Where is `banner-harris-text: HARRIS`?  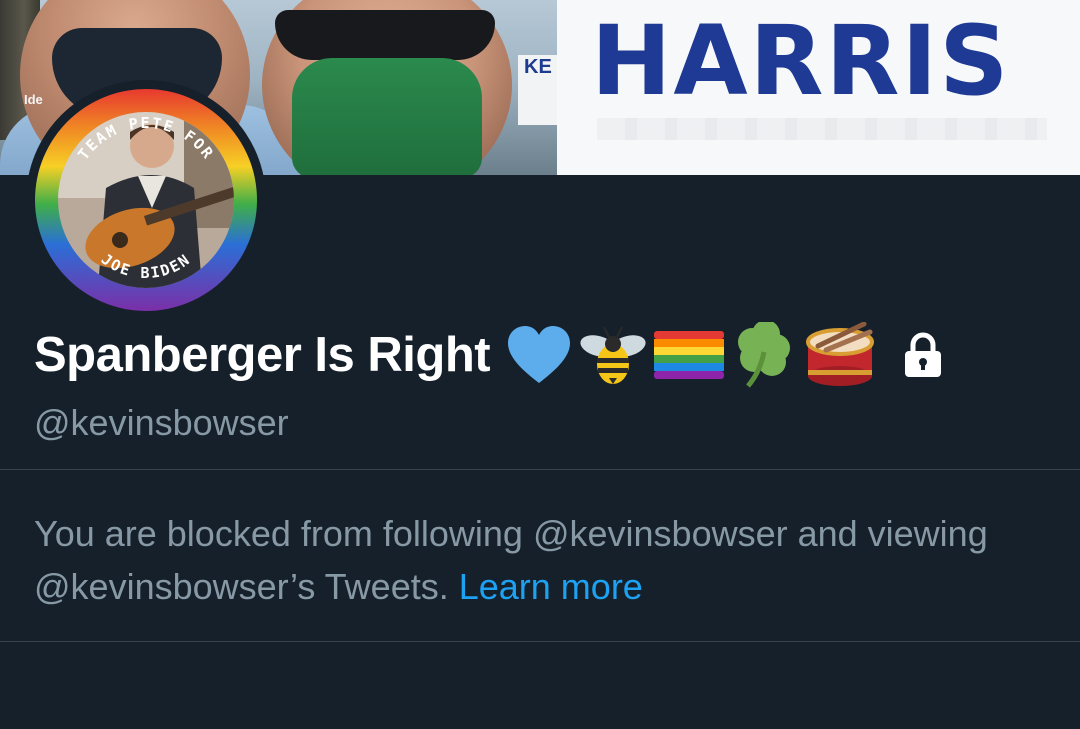
banner-harris-text: HARRIS is located at coordinates (801, 61).